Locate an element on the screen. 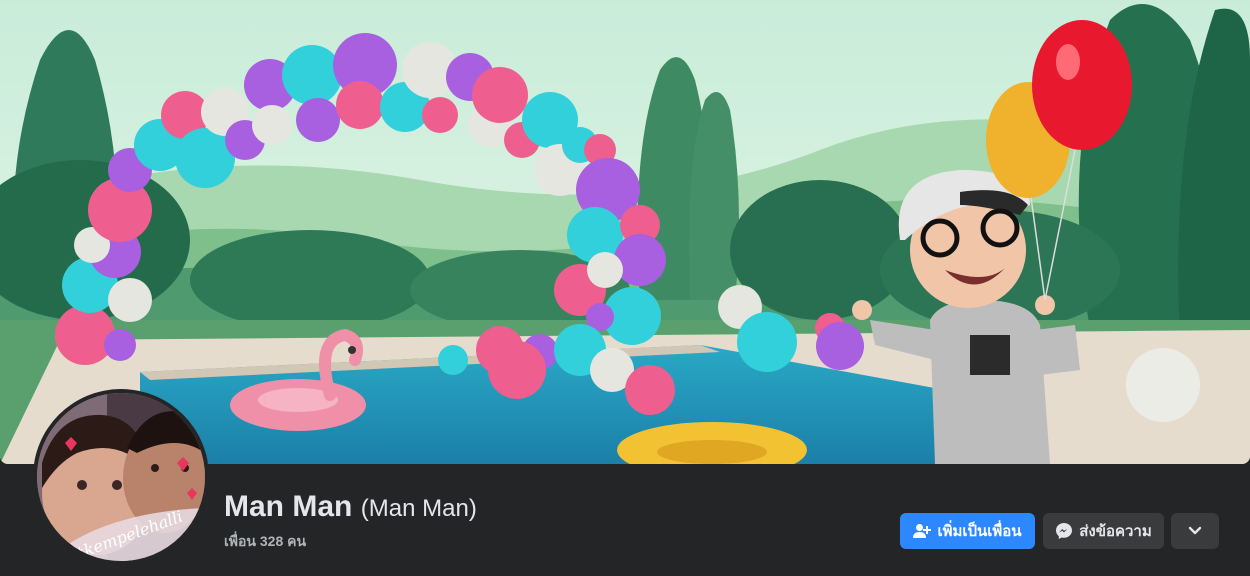  more-options-button is located at coordinates (1195, 531).